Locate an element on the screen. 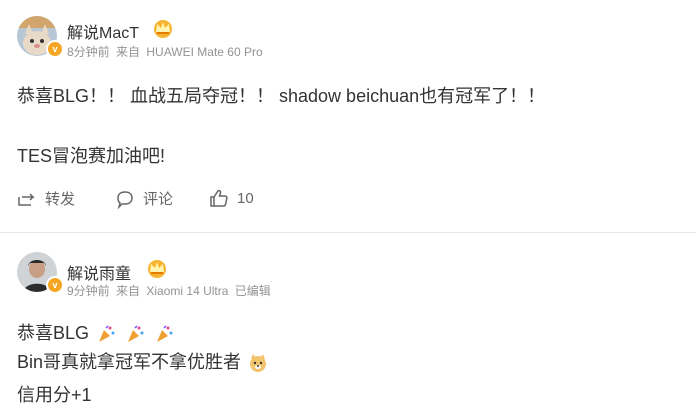  like-icon is located at coordinates (219, 198).